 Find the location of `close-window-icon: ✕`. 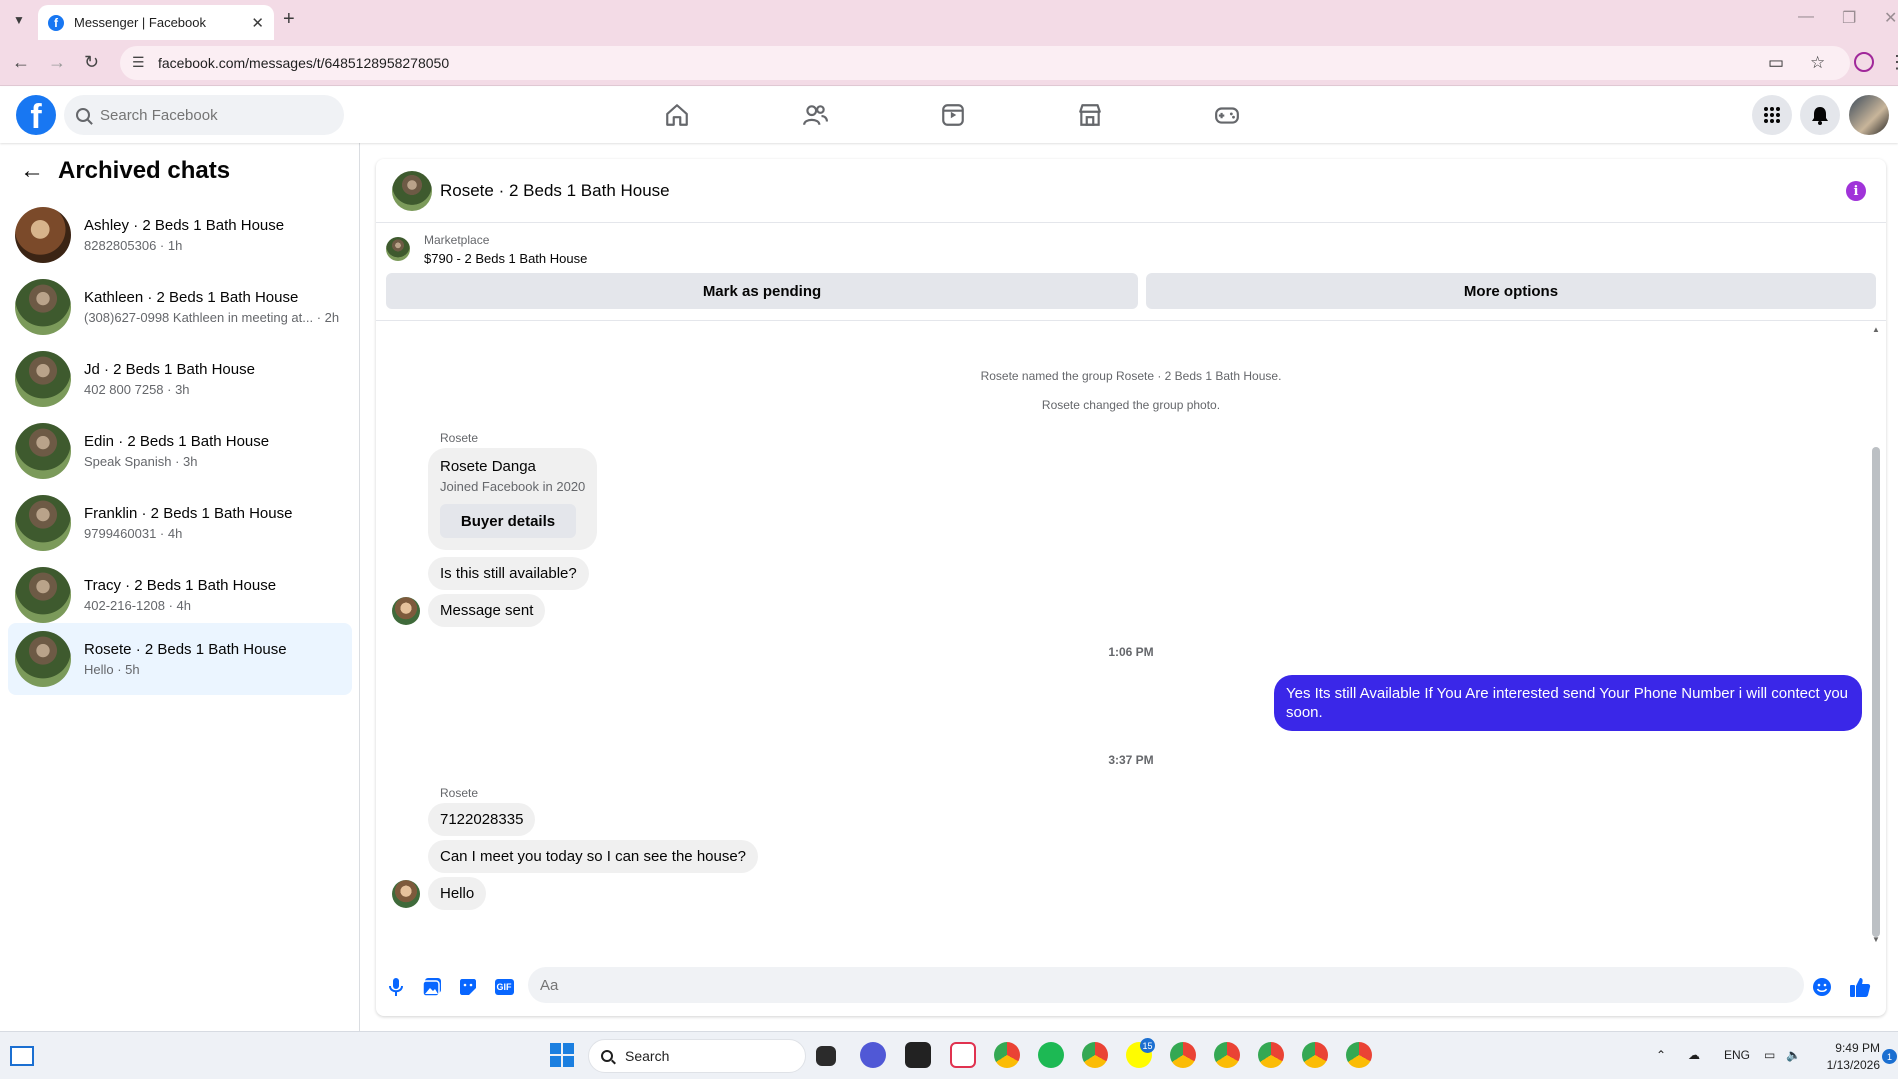

close-window-icon: ✕ is located at coordinates (1890, 18).